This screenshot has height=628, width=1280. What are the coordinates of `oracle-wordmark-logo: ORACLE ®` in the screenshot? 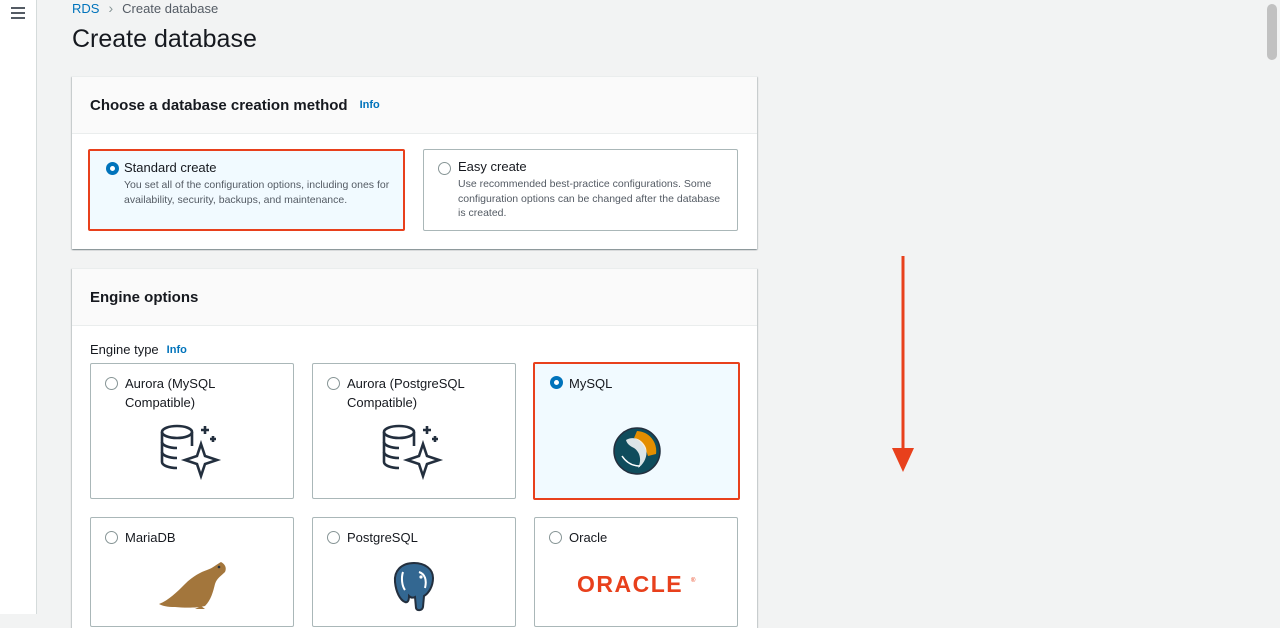 It's located at (636, 584).